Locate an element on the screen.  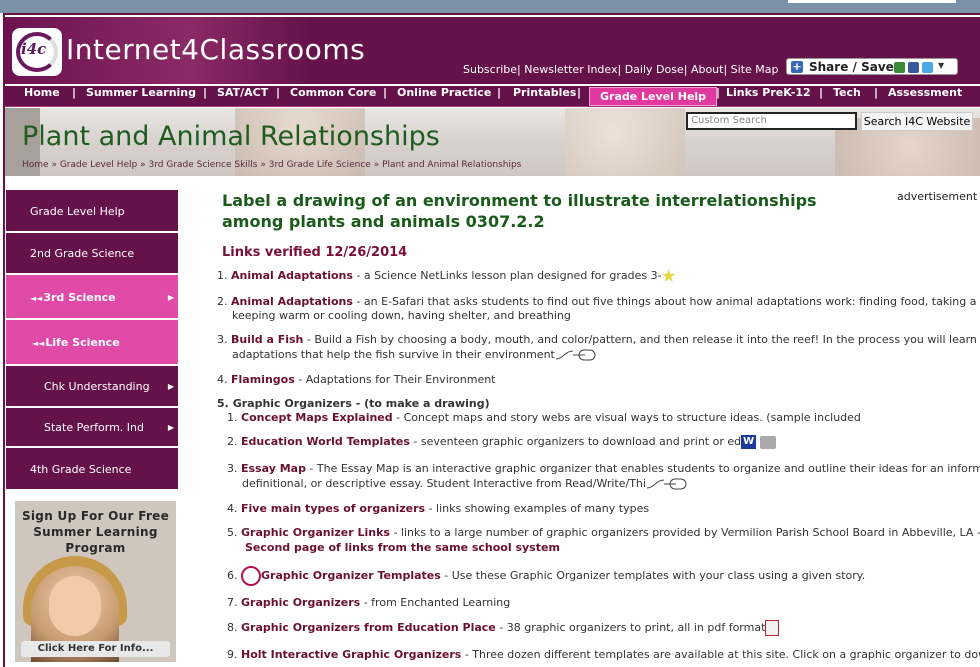
site-logo-text: Internet4Classrooms is located at coordinates (215, 49).